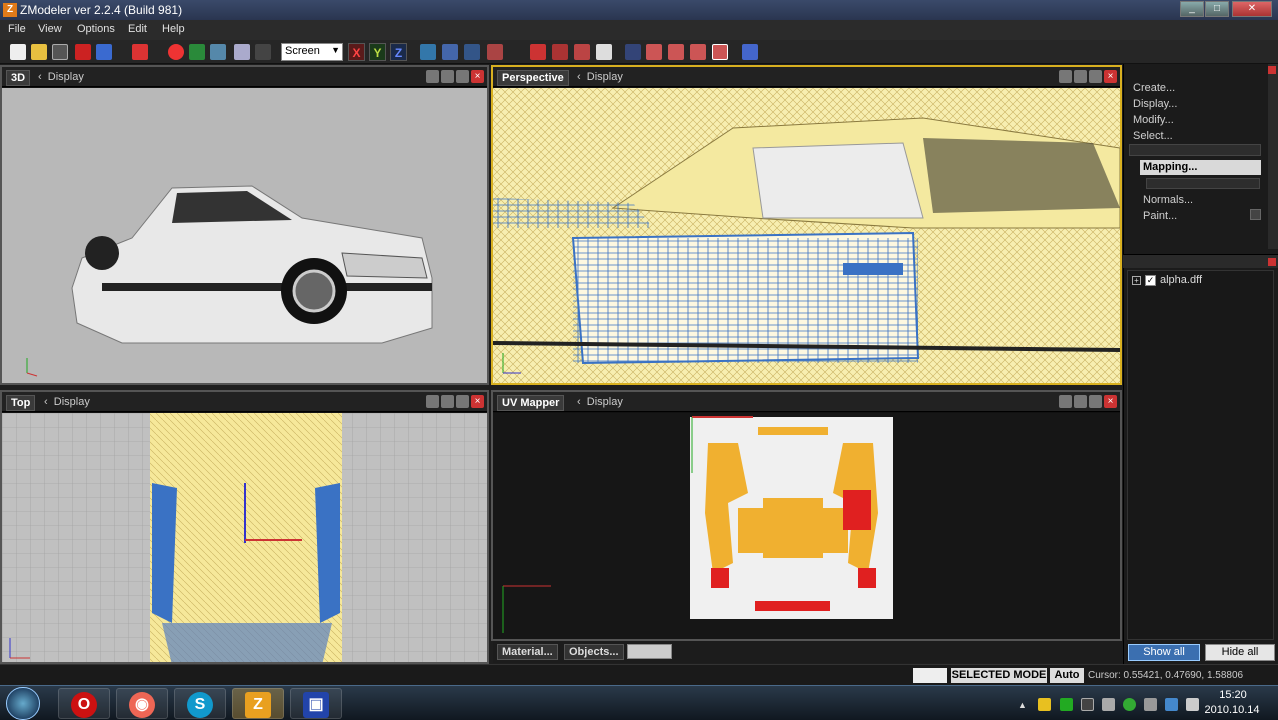 Image resolution: width=1278 pixels, height=720 pixels. Describe the element at coordinates (1087, 704) in the screenshot. I see `tray-battery-icon` at that location.